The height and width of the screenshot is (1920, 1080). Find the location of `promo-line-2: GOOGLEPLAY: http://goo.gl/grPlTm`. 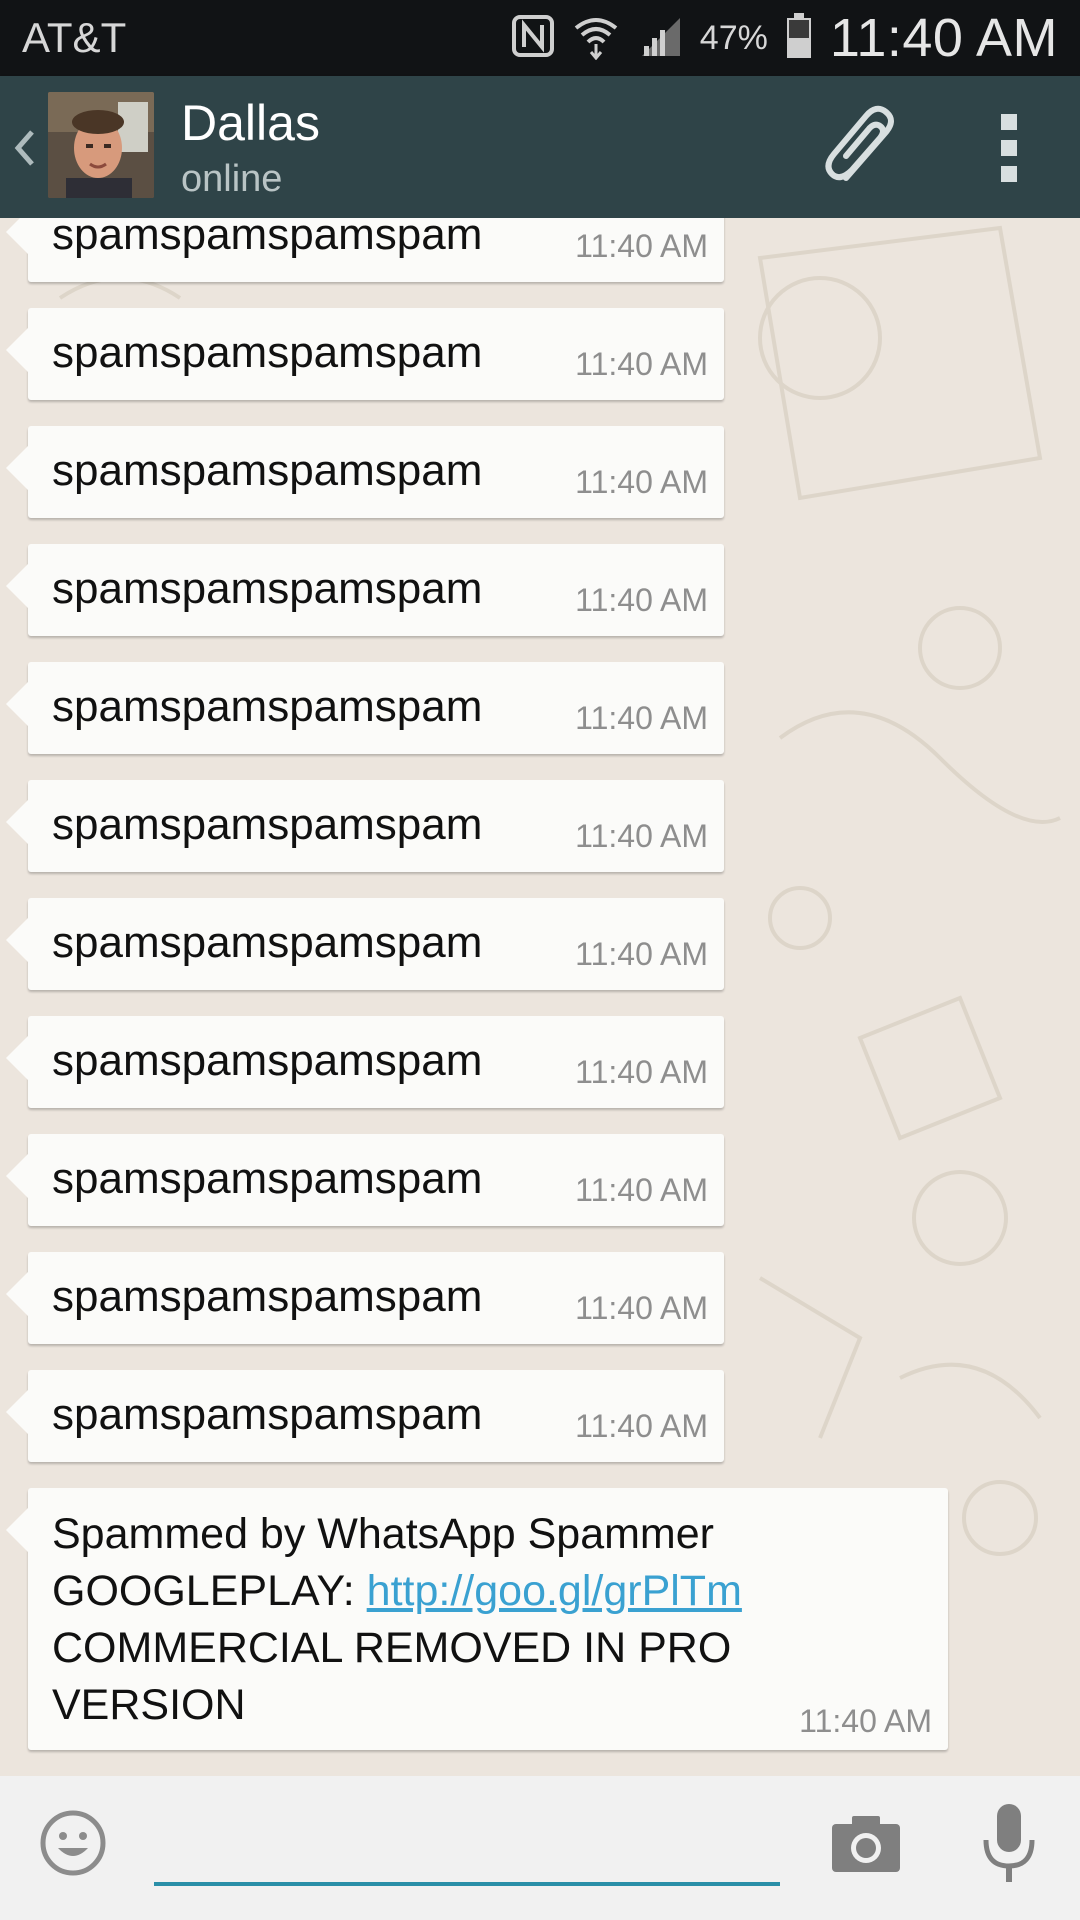

promo-line-2: GOOGLEPLAY: http://goo.gl/grPlTm is located at coordinates (482, 1591).